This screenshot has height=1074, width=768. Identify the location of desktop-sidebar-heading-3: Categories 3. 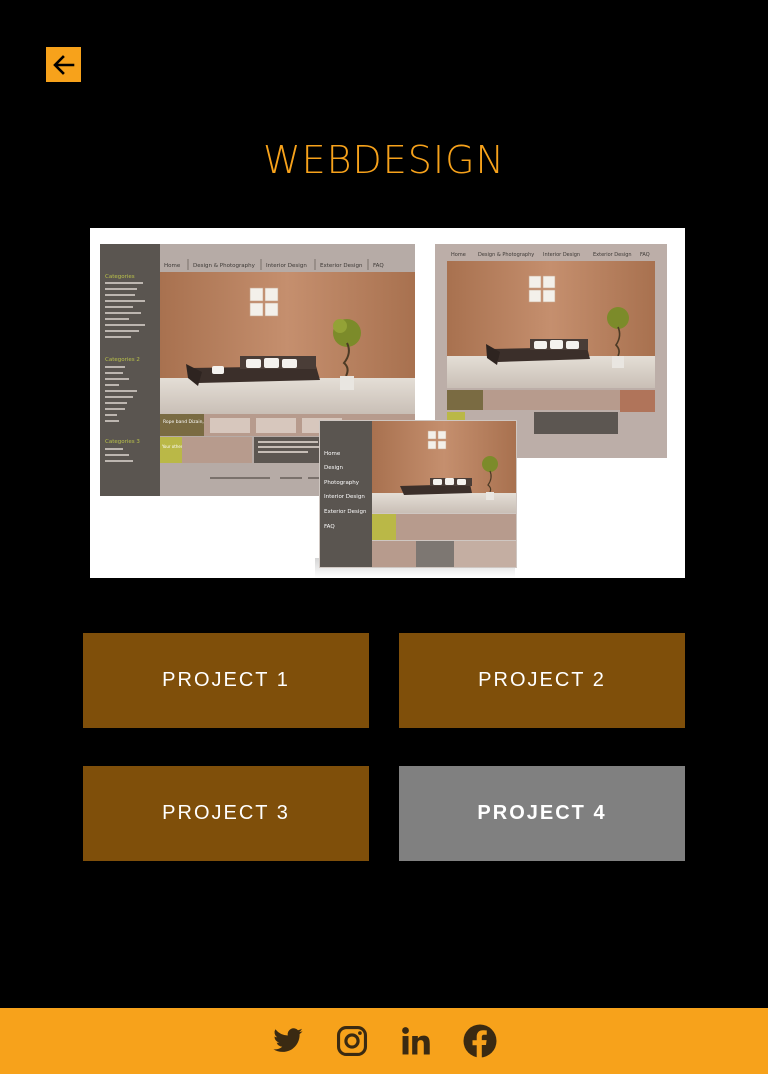
(122, 442).